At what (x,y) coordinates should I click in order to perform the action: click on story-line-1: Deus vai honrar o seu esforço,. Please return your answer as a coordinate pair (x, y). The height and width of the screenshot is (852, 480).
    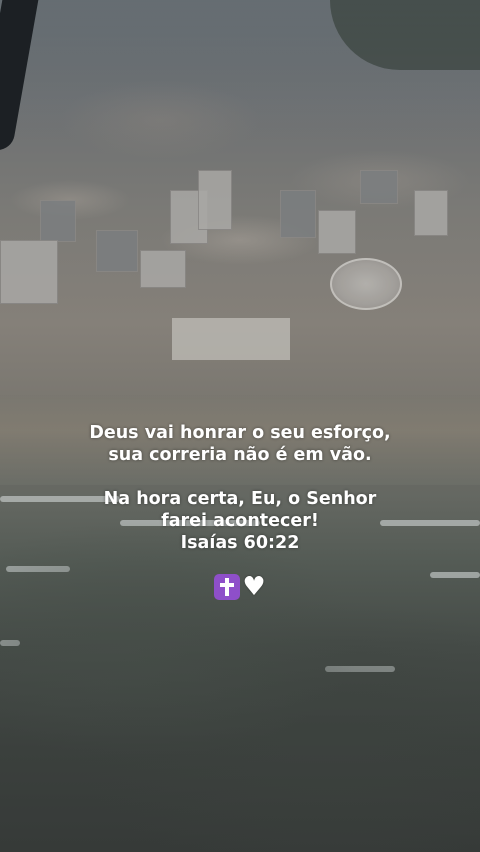
    Looking at the image, I should click on (240, 433).